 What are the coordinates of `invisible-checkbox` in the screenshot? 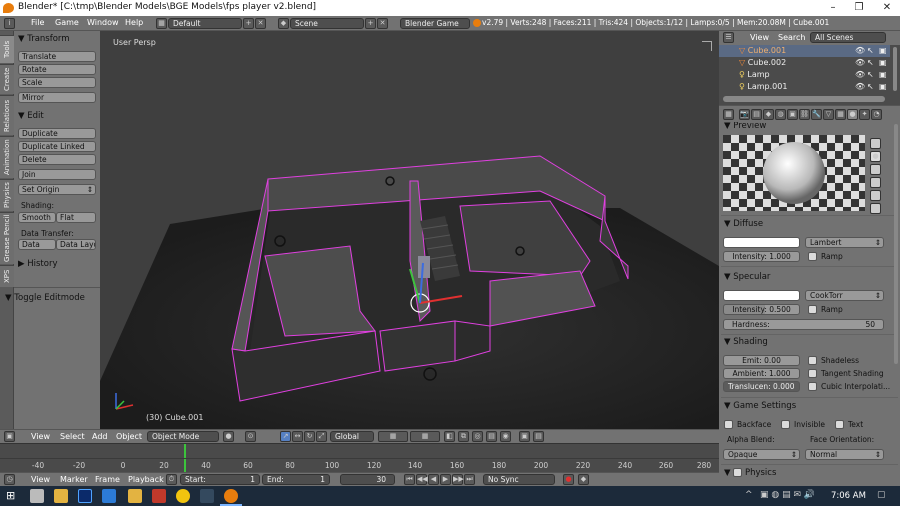 It's located at (785, 424).